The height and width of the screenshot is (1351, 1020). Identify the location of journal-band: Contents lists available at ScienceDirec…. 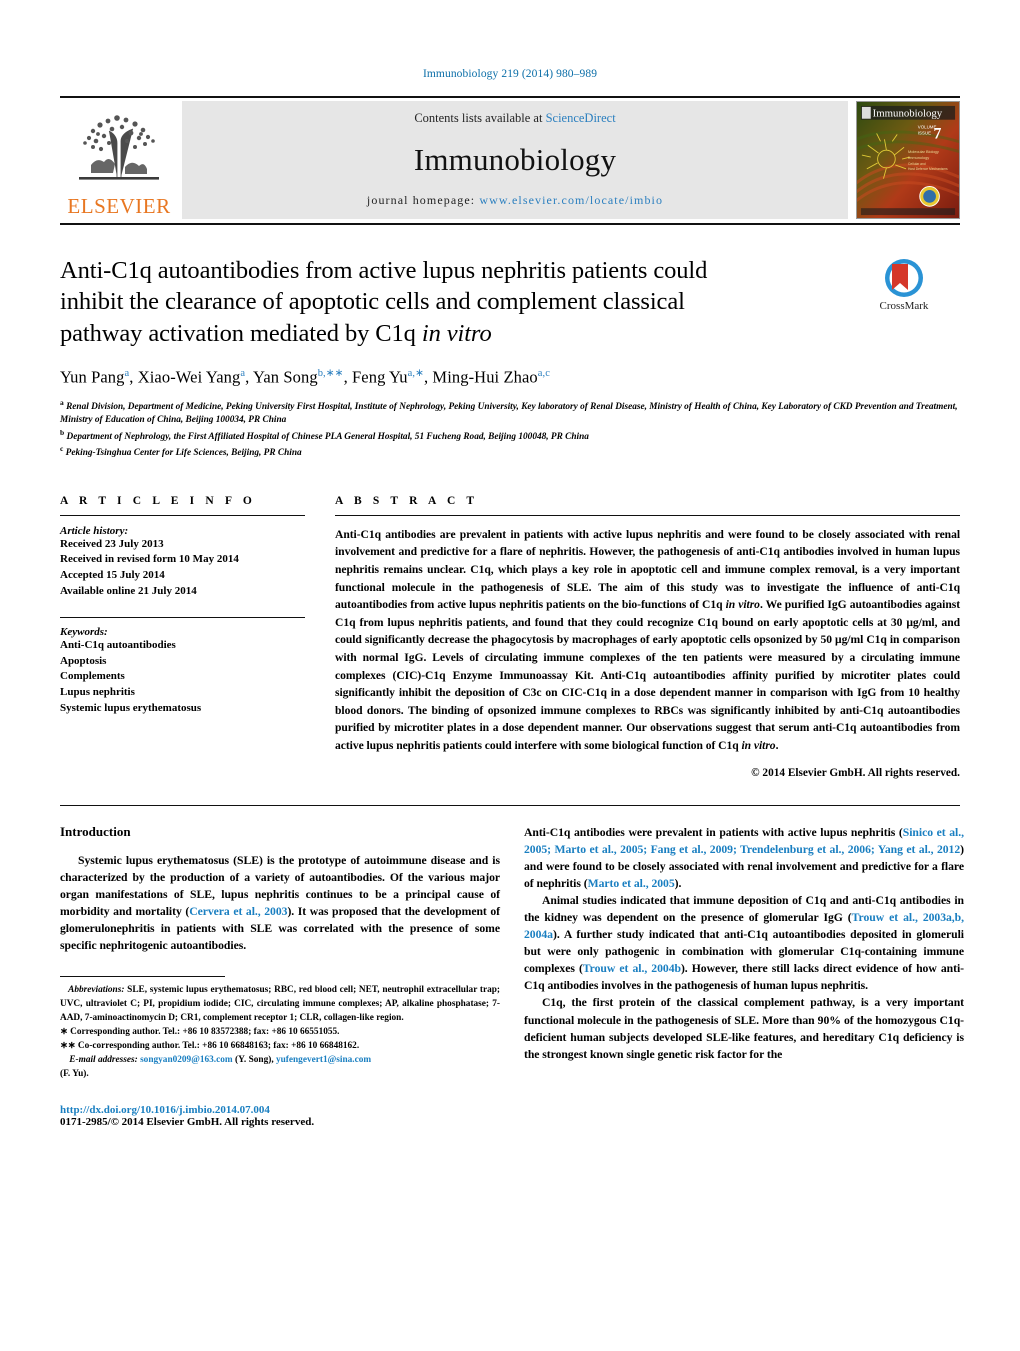
(515, 160).